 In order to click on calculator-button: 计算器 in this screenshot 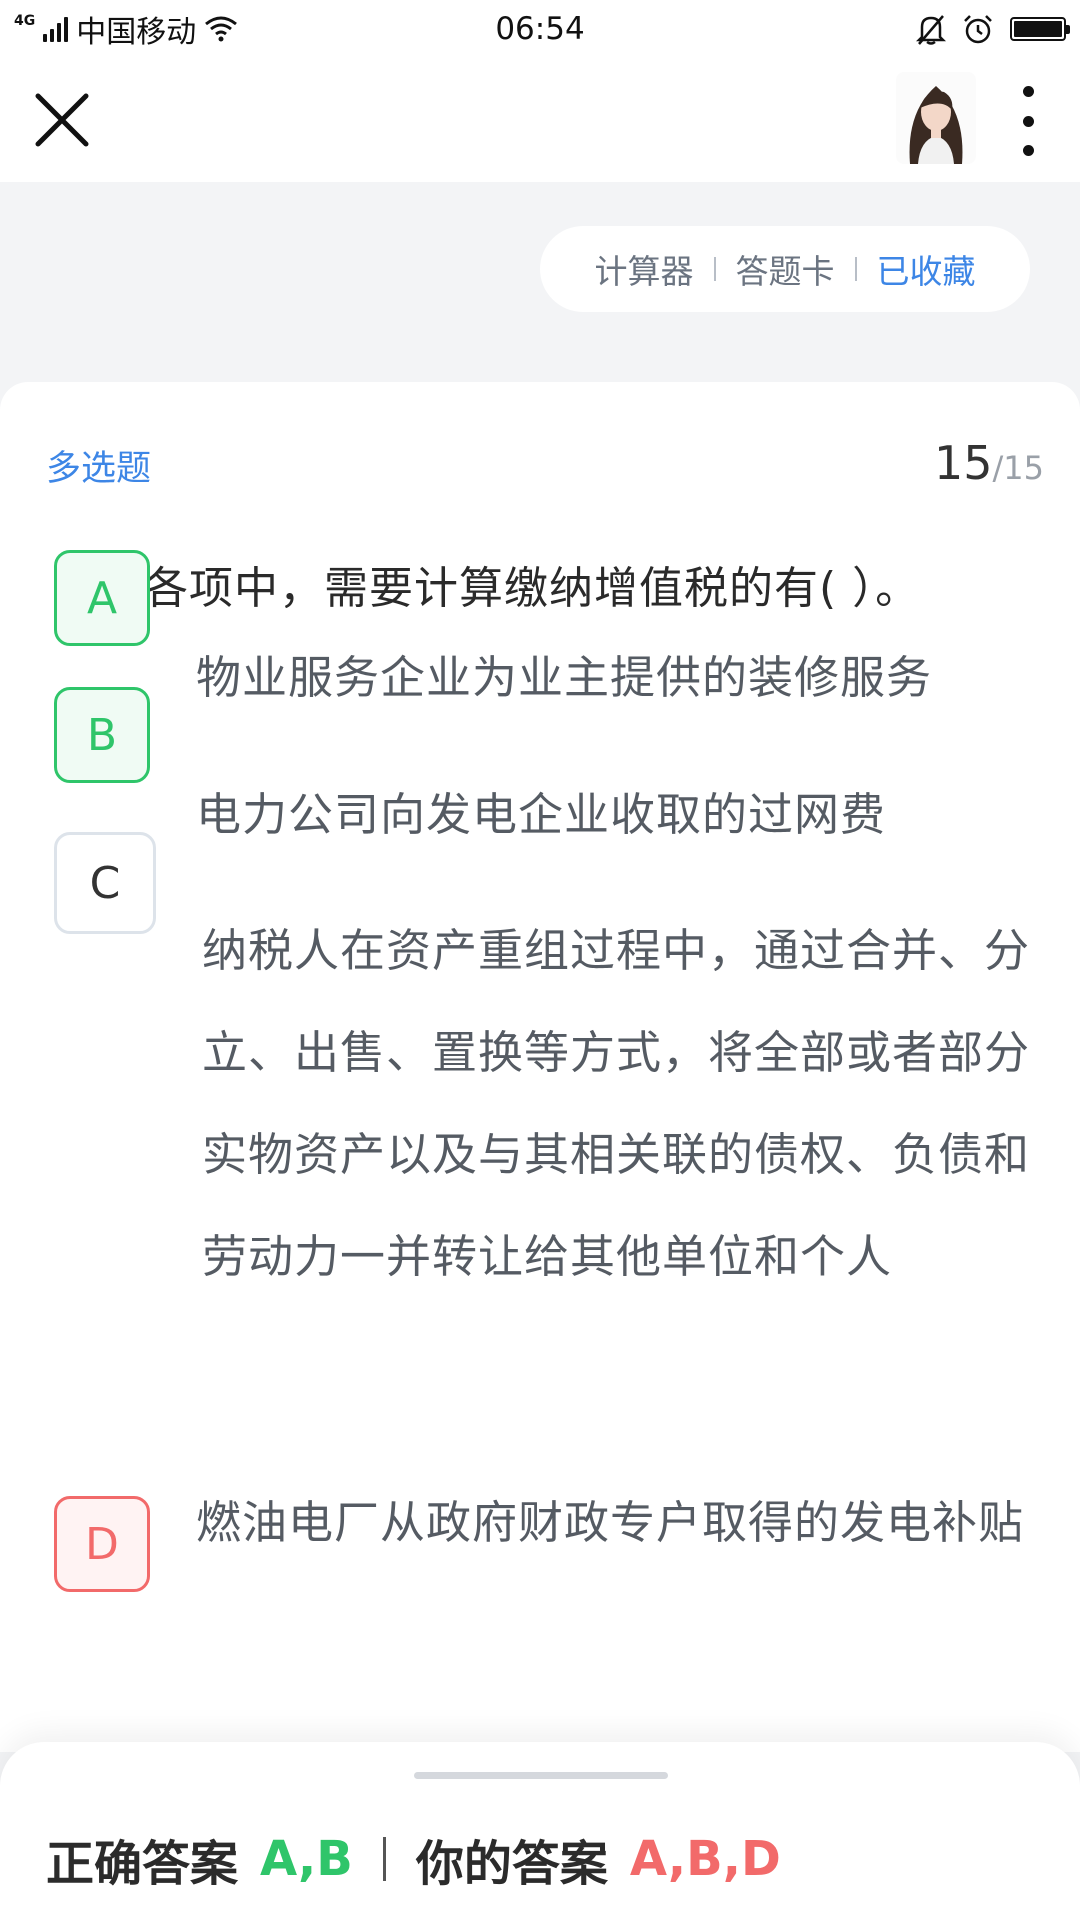, I will do `click(644, 269)`.